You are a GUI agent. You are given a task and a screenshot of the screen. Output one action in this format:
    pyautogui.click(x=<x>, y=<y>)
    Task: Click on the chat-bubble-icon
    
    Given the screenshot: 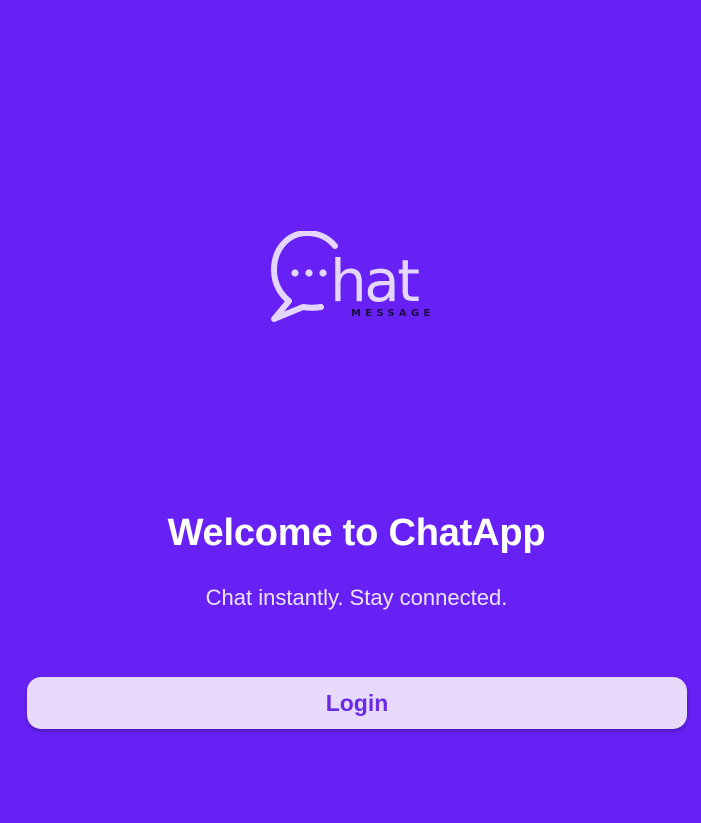 What is the action you would take?
    pyautogui.click(x=304, y=276)
    